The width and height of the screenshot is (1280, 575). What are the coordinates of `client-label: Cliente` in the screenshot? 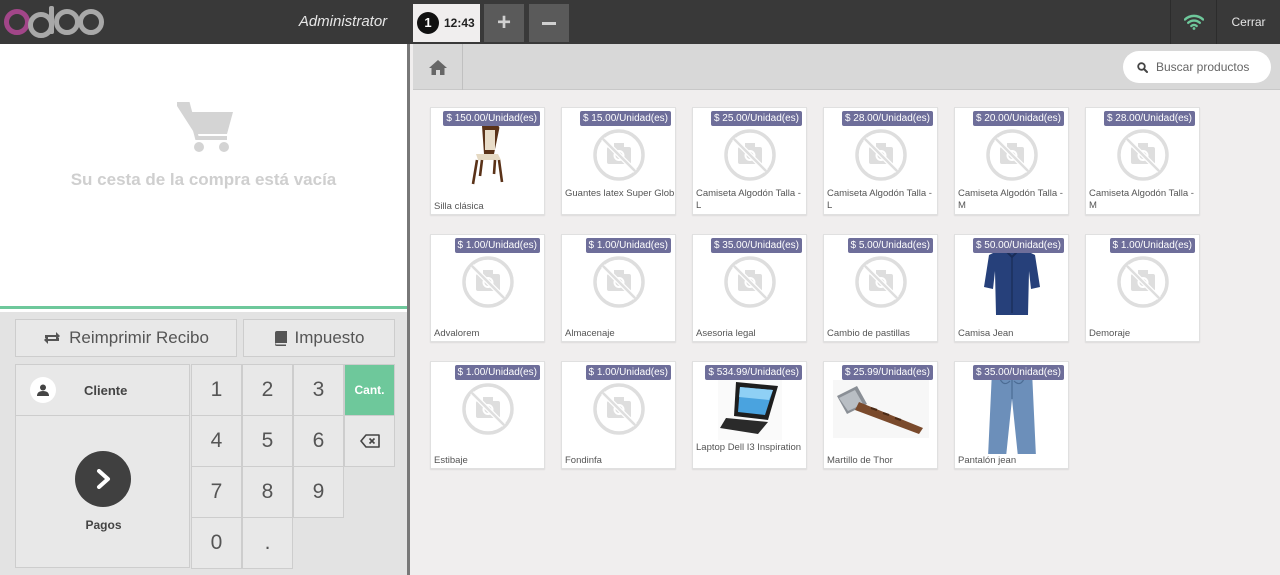 It's located at (106, 390).